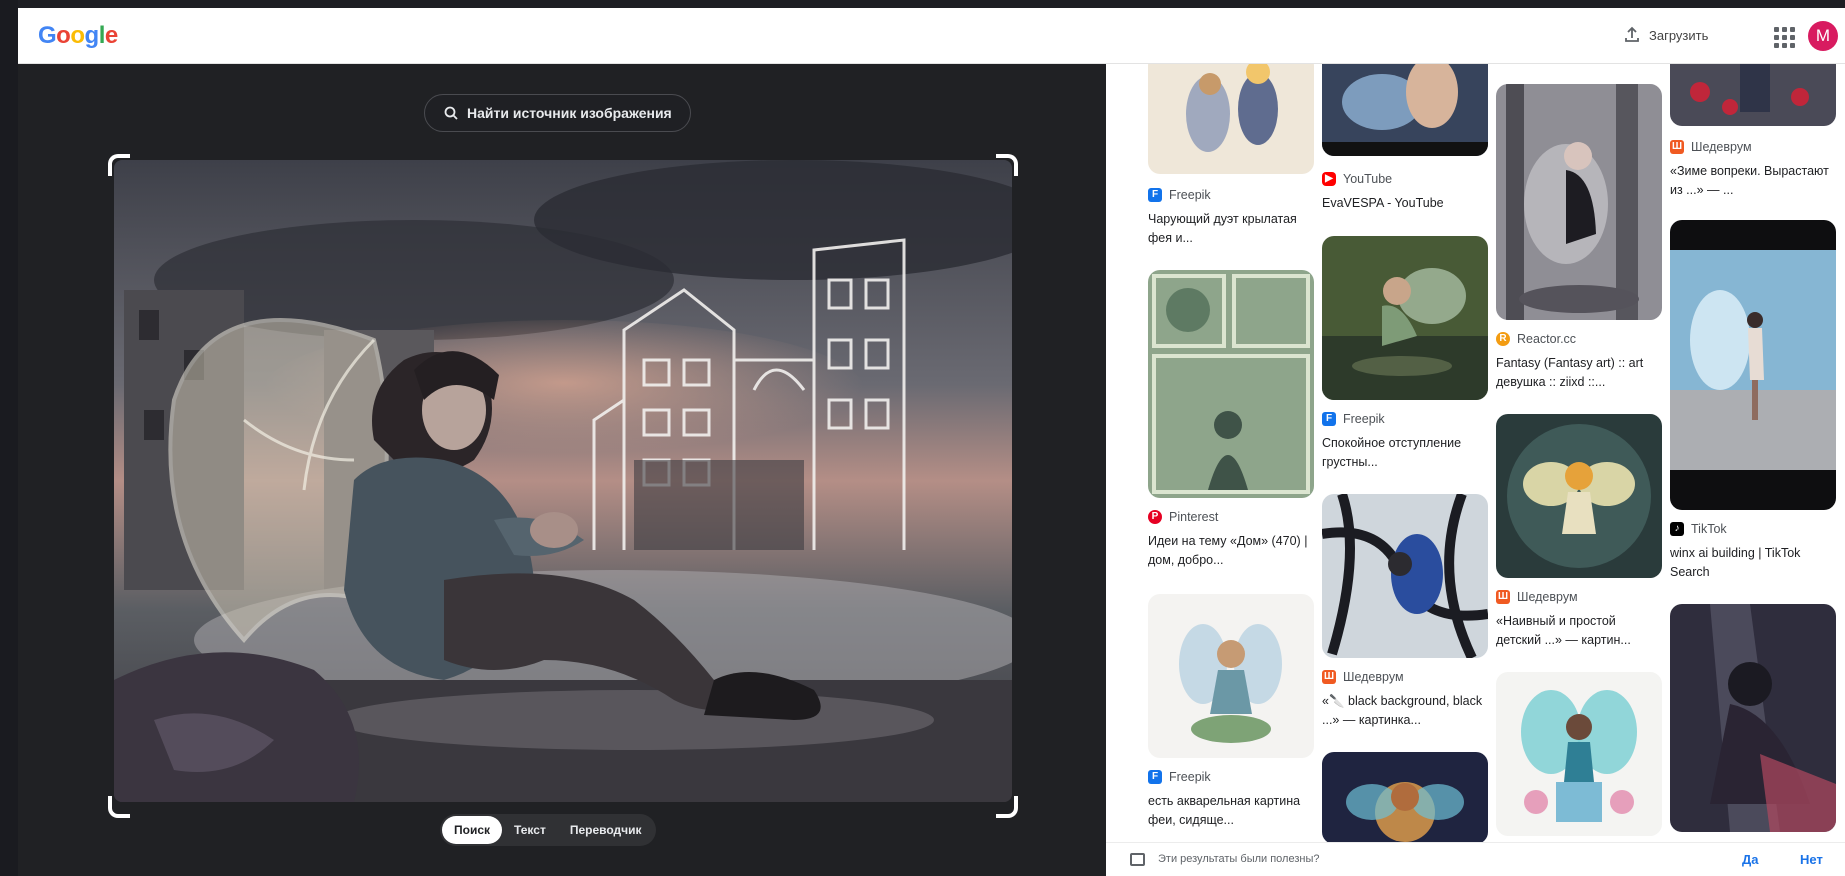  What do you see at coordinates (1698, 529) in the screenshot?
I see `result-source: ♪ TikTok` at bounding box center [1698, 529].